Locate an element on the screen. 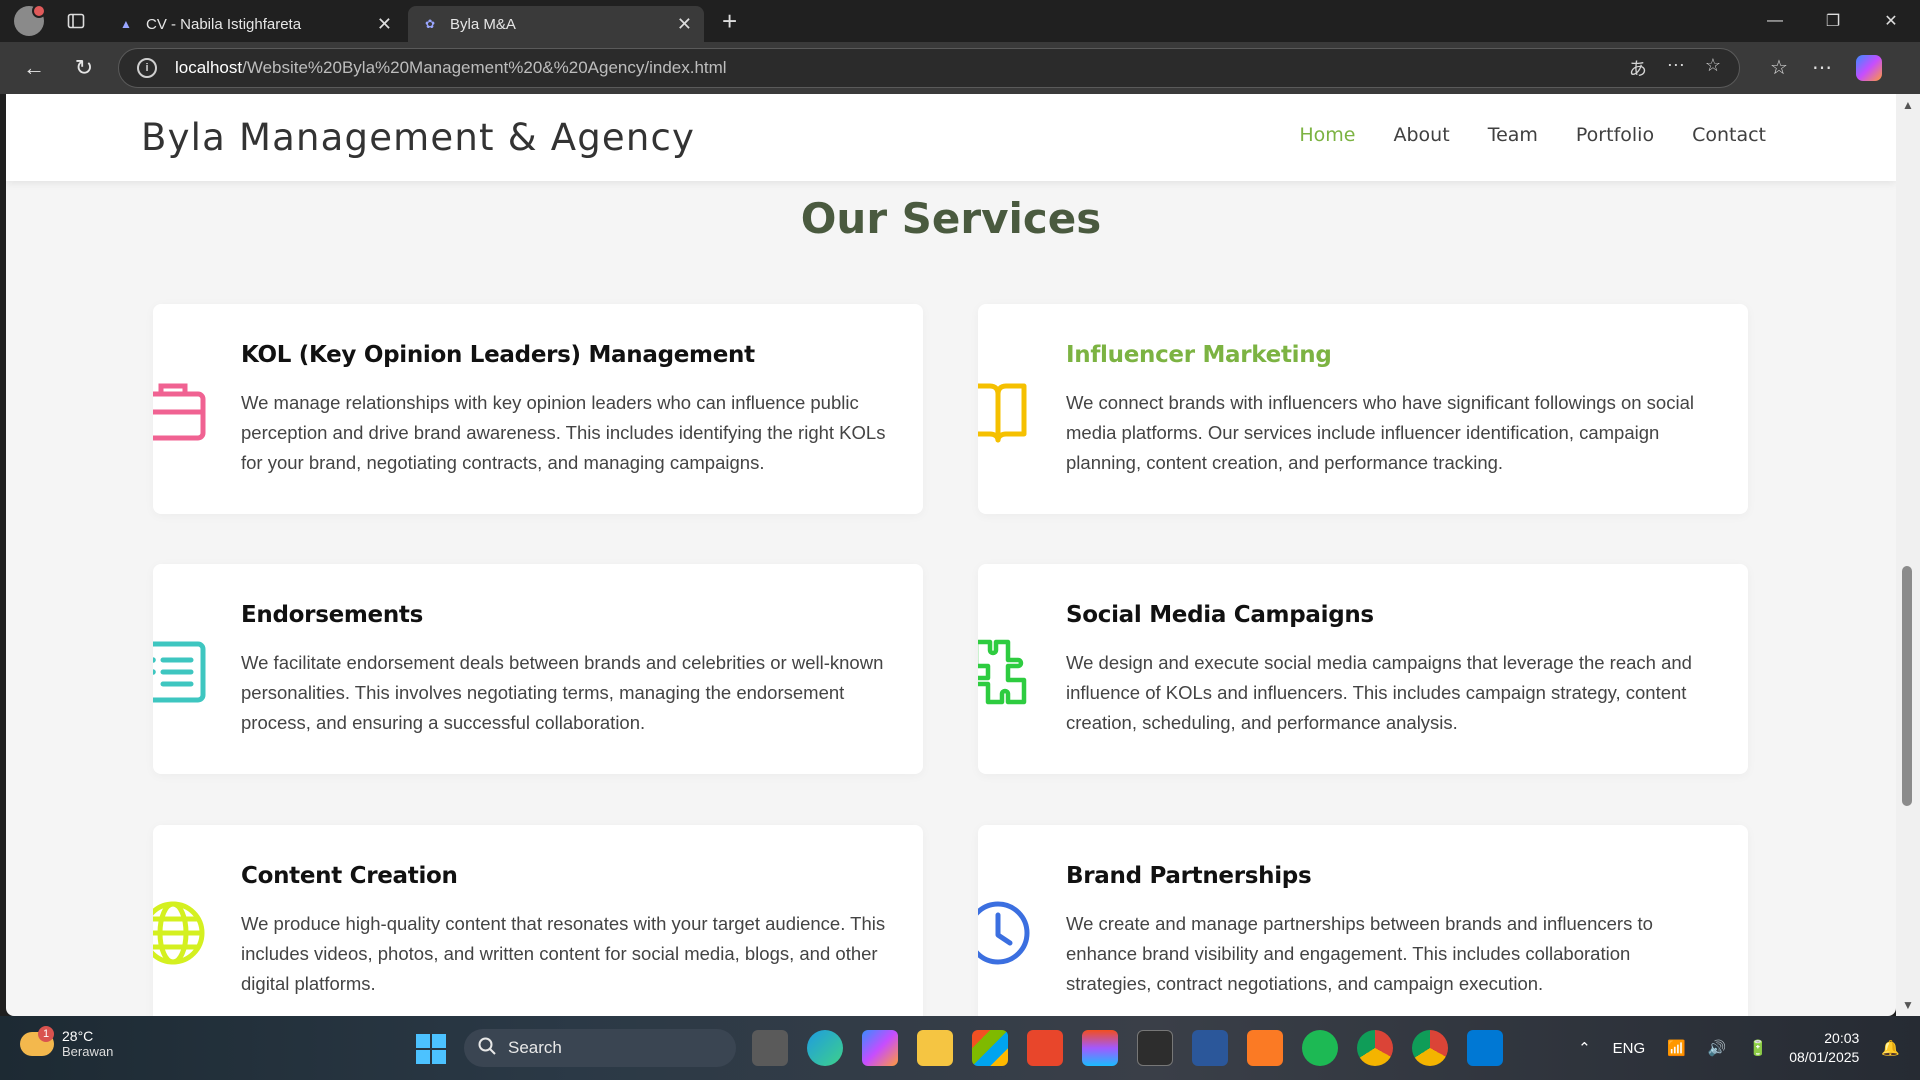 The image size is (1920, 1080). spotify-icon is located at coordinates (1320, 1048).